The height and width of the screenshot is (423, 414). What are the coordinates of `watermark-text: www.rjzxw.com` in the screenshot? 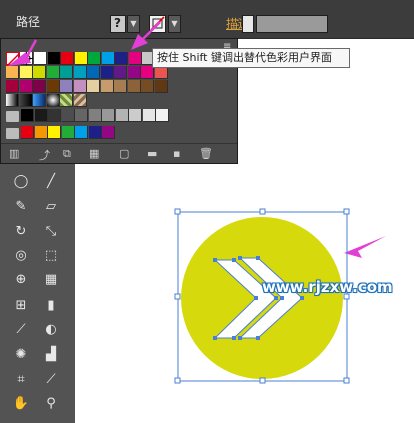 It's located at (327, 287).